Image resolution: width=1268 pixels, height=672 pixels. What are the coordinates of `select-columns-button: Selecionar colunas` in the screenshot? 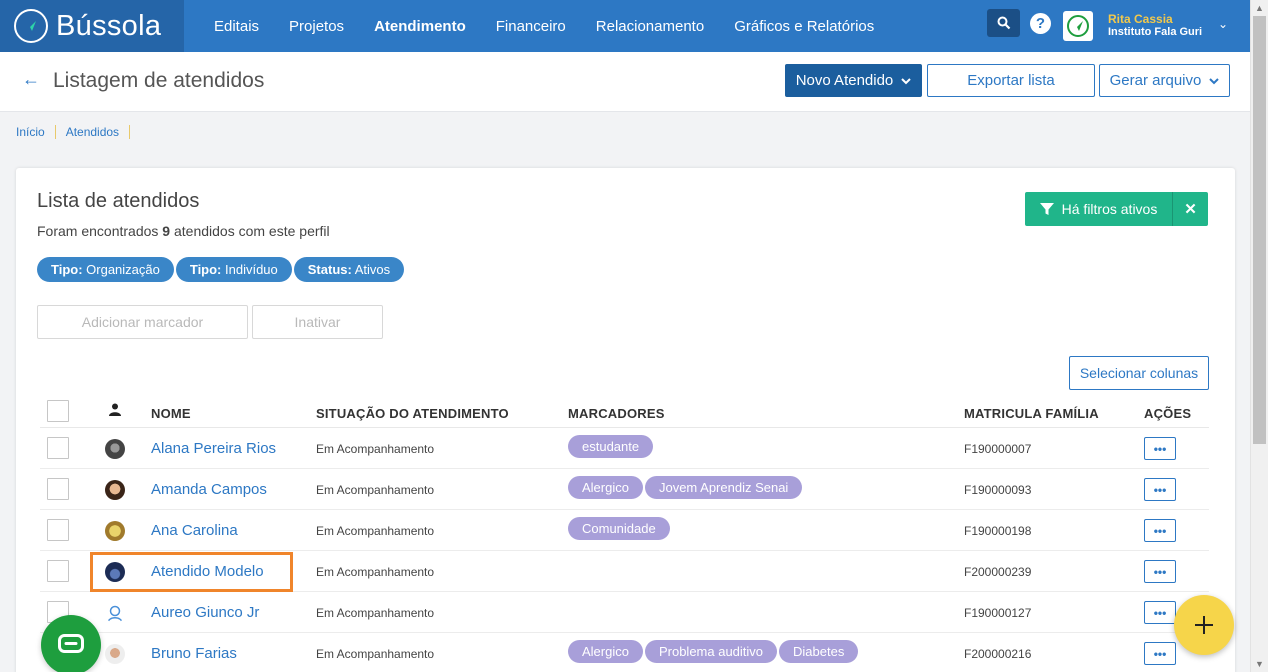 It's located at (1139, 373).